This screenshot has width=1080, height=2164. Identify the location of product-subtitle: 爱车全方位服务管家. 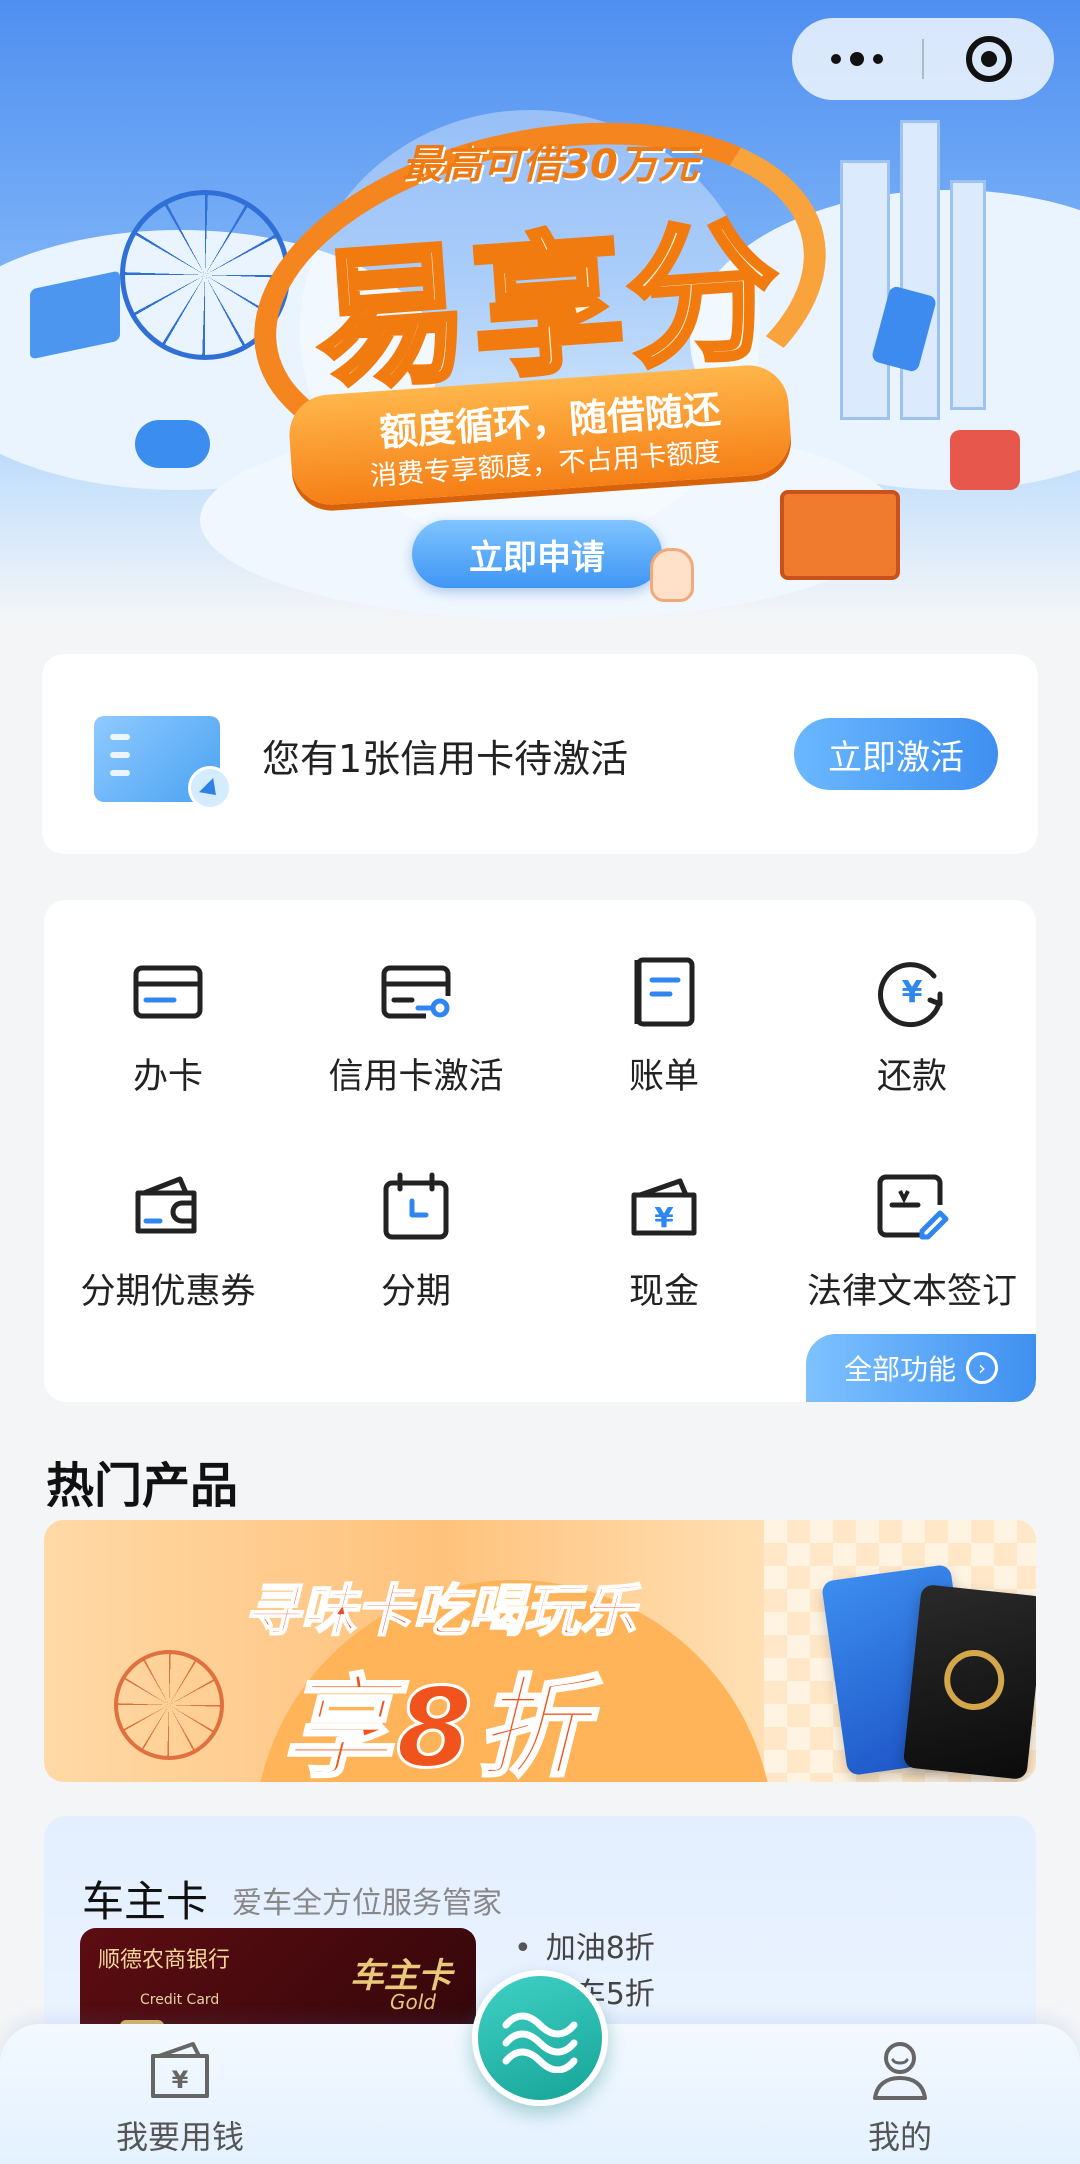
(367, 1903).